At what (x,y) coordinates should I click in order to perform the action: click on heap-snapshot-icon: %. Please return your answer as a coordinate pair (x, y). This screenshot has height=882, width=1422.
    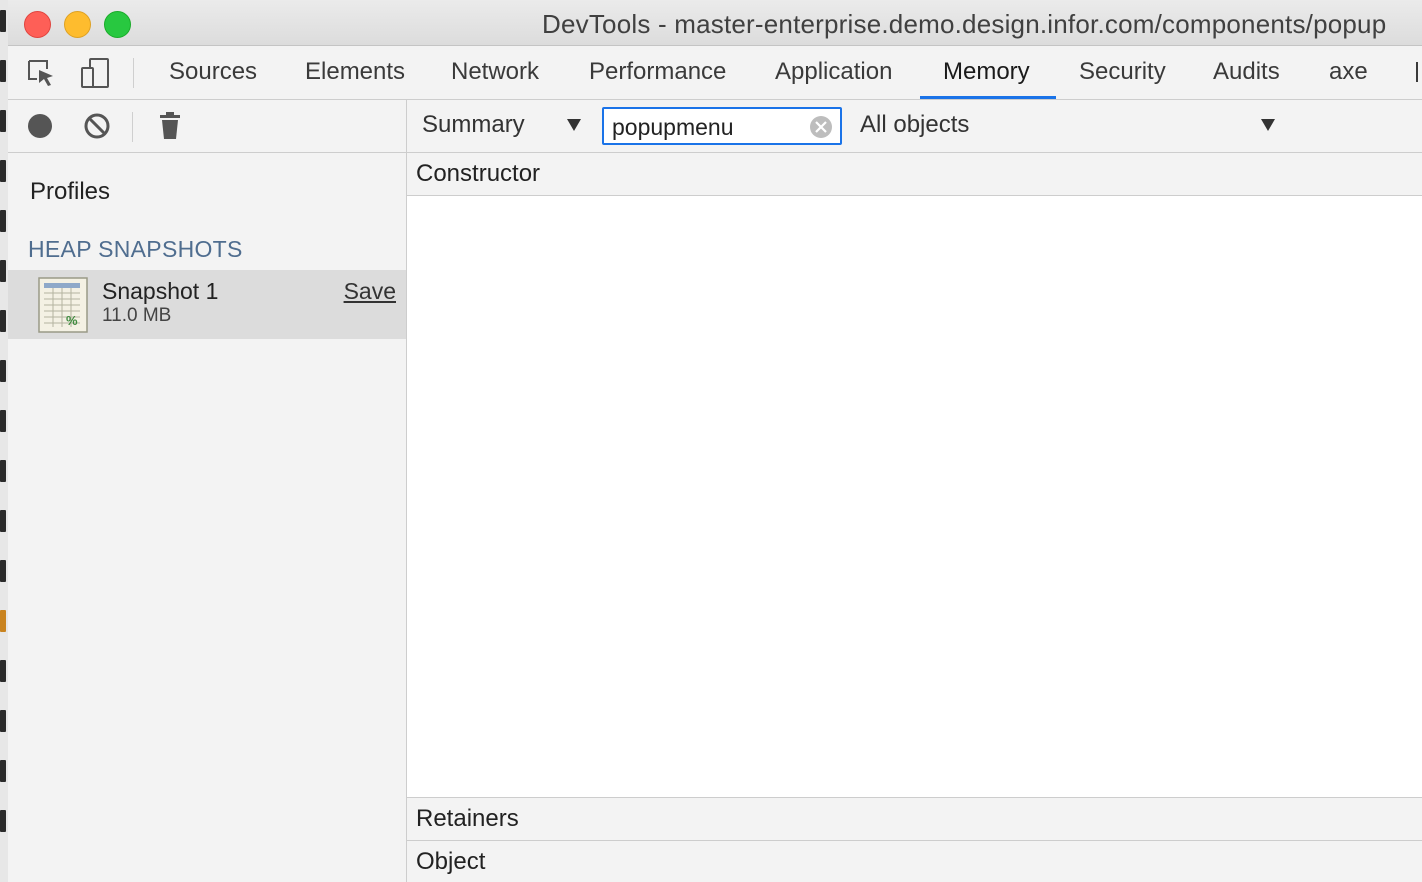
    Looking at the image, I should click on (63, 305).